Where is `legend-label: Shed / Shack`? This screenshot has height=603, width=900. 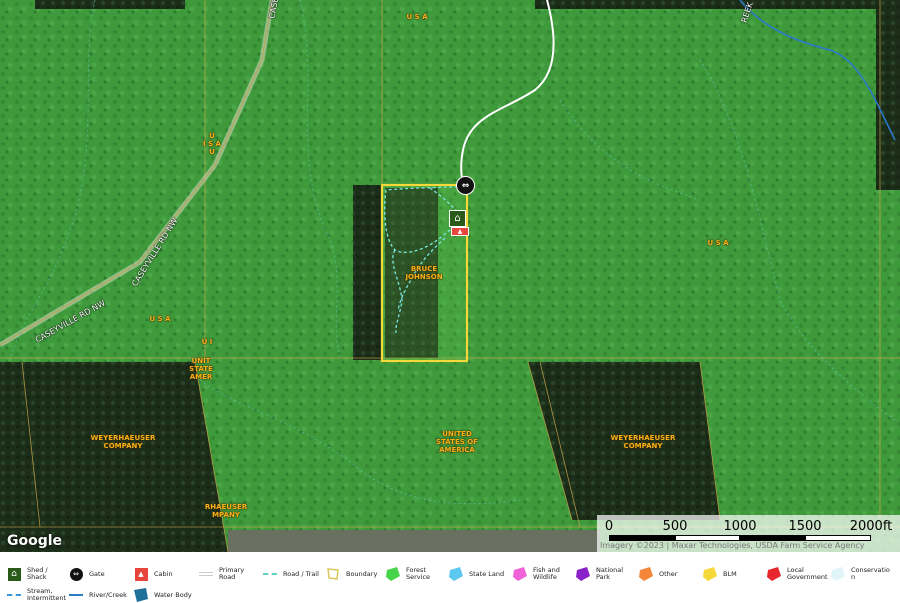 legend-label: Shed / Shack is located at coordinates (37, 573).